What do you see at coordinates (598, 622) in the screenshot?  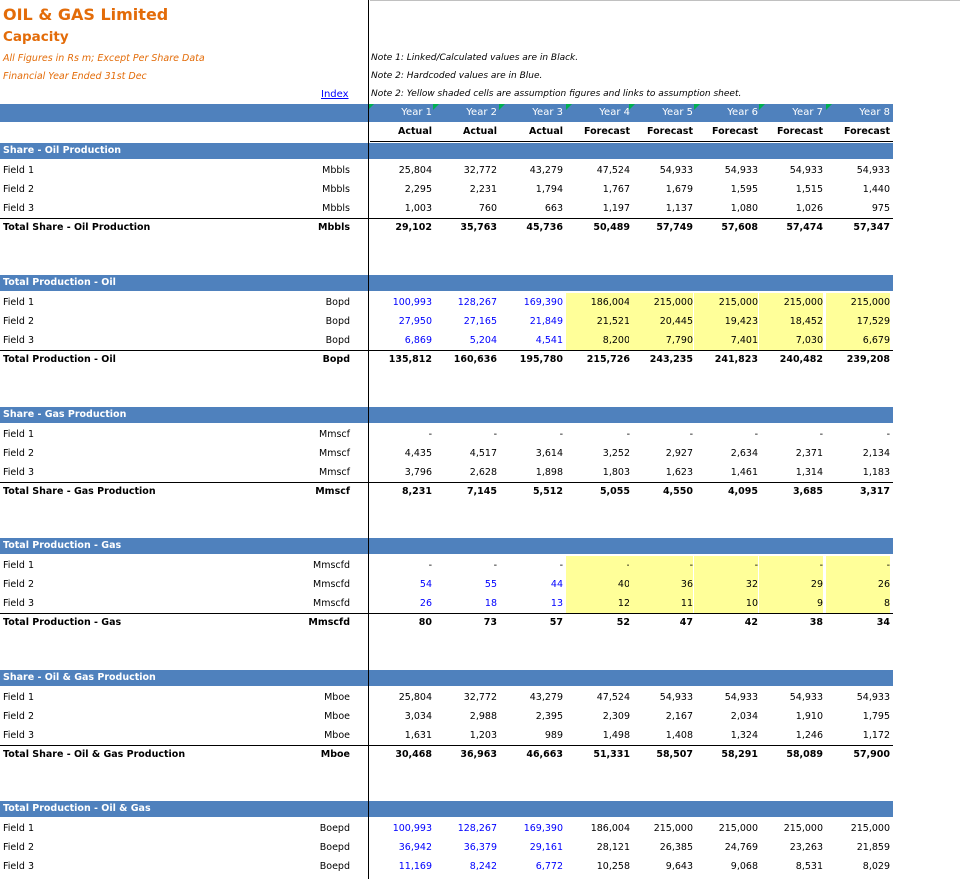 I see `value-cell: 52` at bounding box center [598, 622].